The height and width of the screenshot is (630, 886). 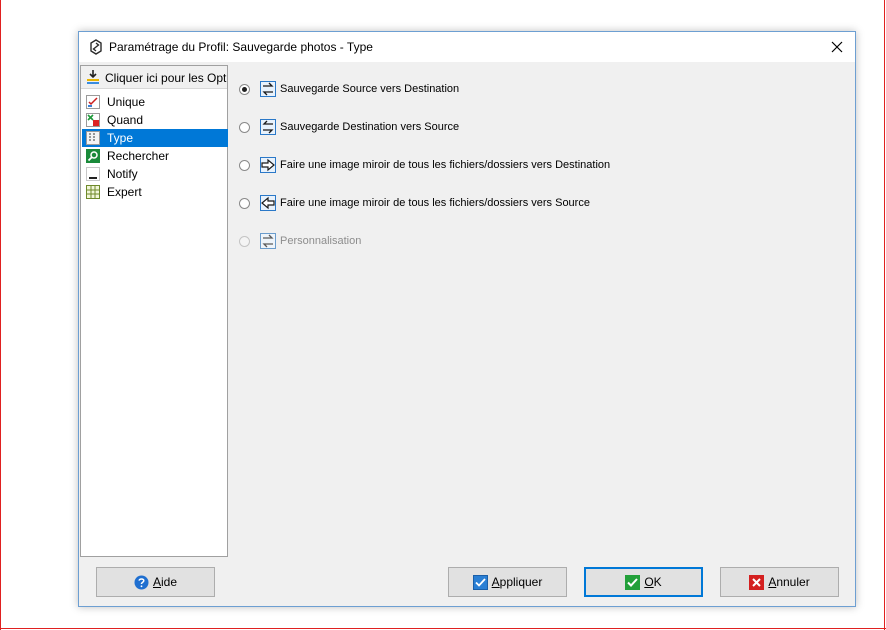 What do you see at coordinates (244, 127) in the screenshot?
I see `radio-backup-destination-to-source` at bounding box center [244, 127].